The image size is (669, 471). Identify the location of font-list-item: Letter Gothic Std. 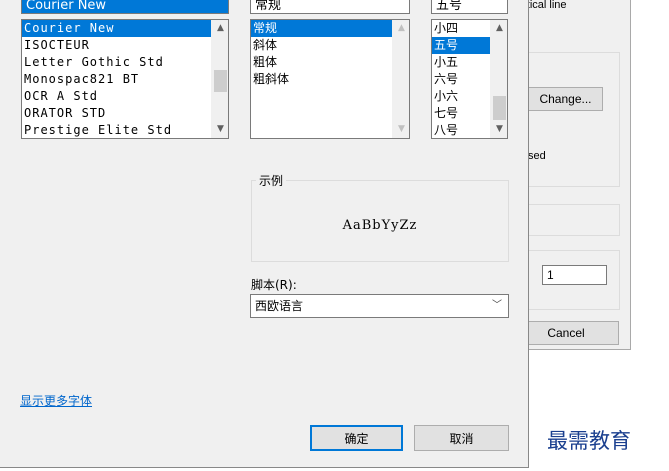
(125, 62).